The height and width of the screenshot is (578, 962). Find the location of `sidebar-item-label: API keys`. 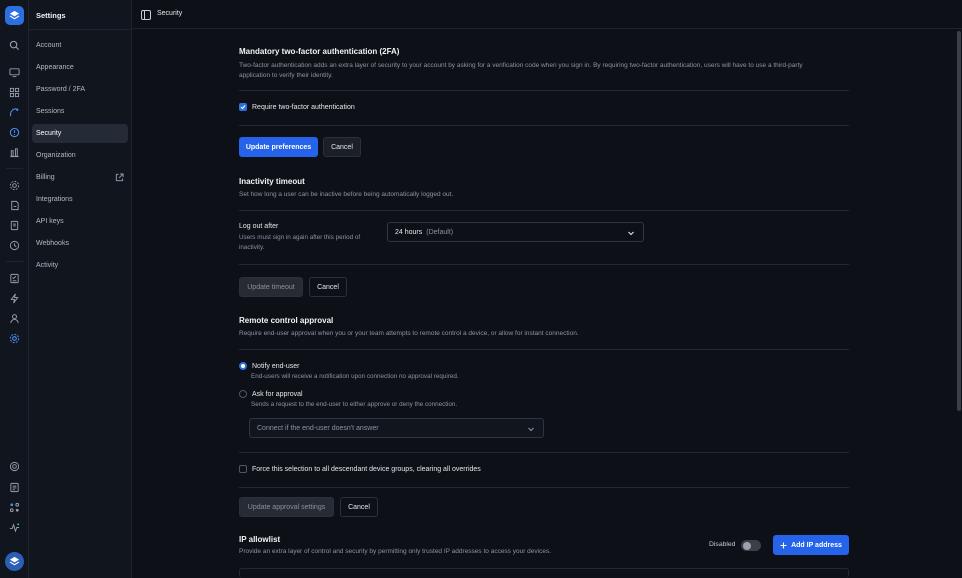

sidebar-item-label: API keys is located at coordinates (50, 221).